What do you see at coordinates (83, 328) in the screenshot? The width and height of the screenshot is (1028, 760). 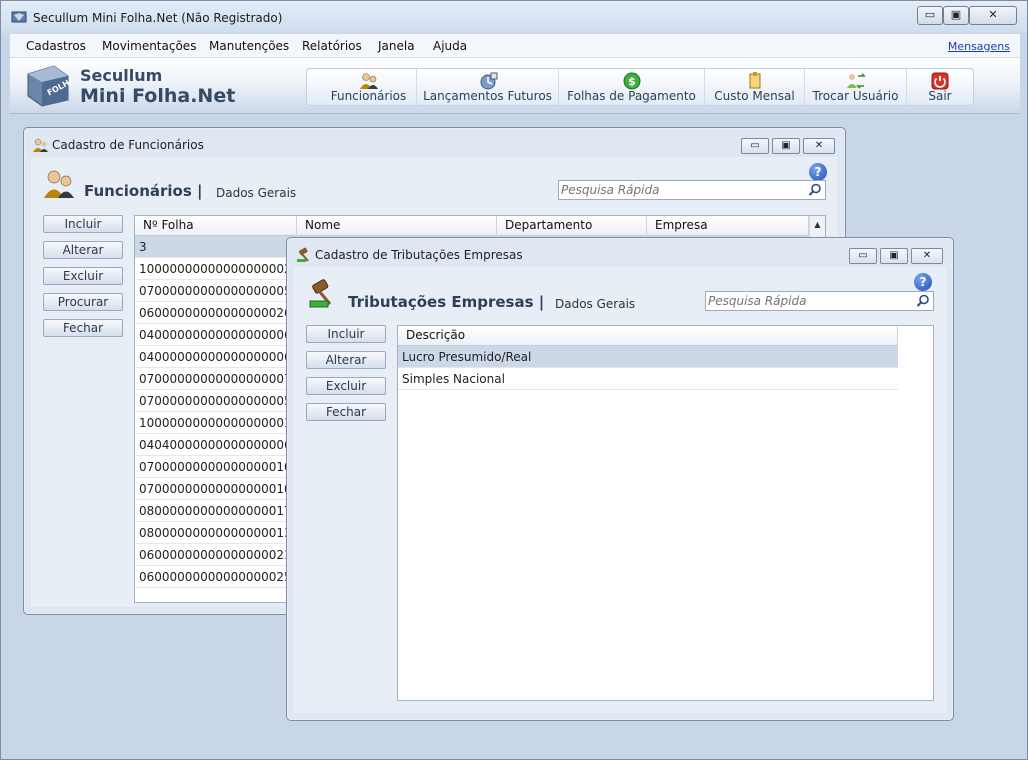 I see `employees-fechar-button: Fechar` at bounding box center [83, 328].